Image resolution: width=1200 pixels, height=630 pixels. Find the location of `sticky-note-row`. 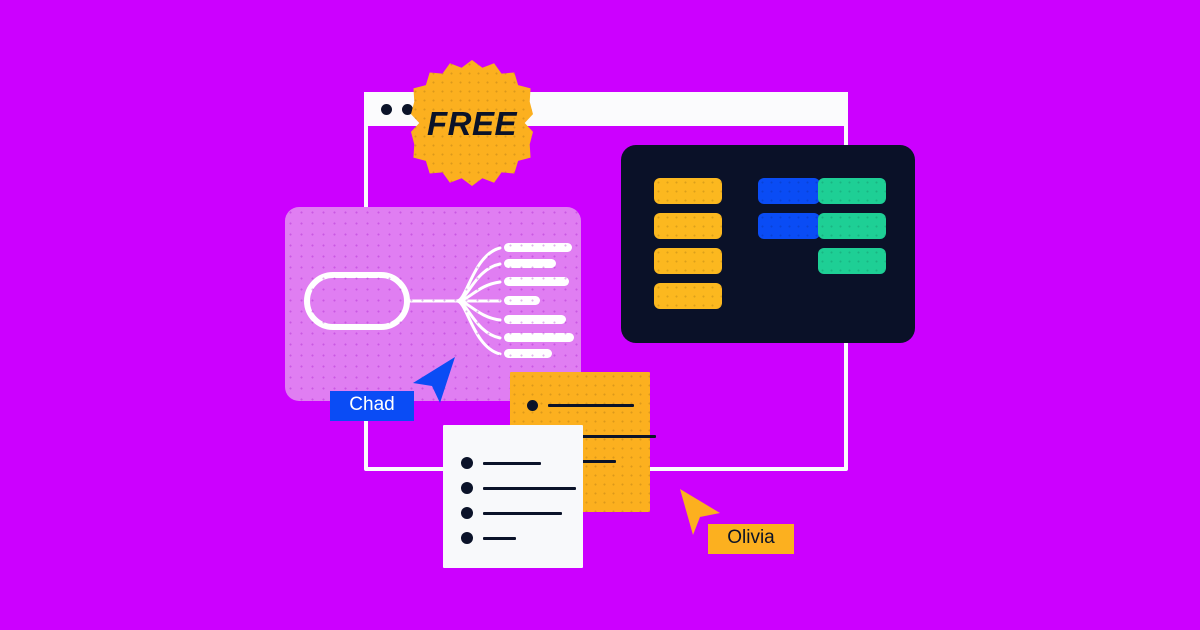

sticky-note-row is located at coordinates (580, 405).